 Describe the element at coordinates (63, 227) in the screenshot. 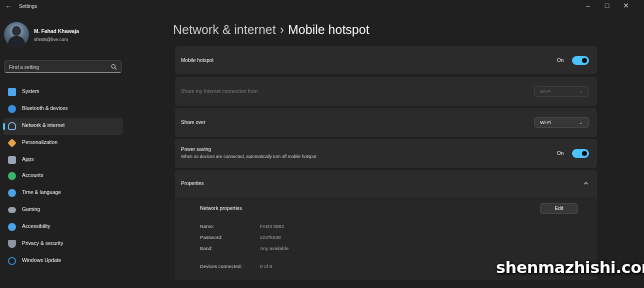

I see `sidebar-item-accessibility: Accessibility` at that location.